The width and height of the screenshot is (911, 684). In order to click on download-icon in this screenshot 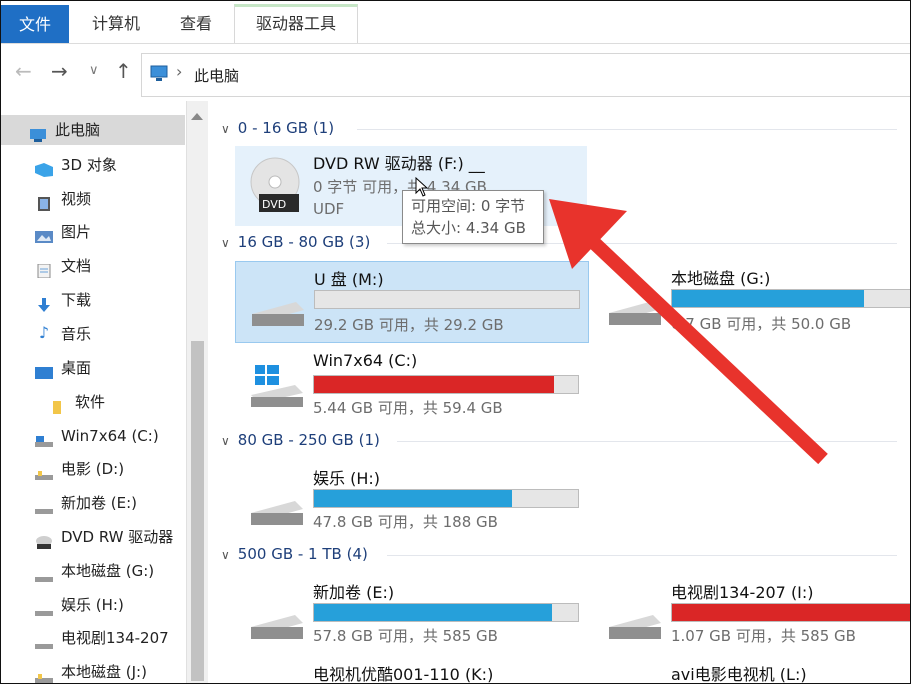, I will do `click(44, 302)`.